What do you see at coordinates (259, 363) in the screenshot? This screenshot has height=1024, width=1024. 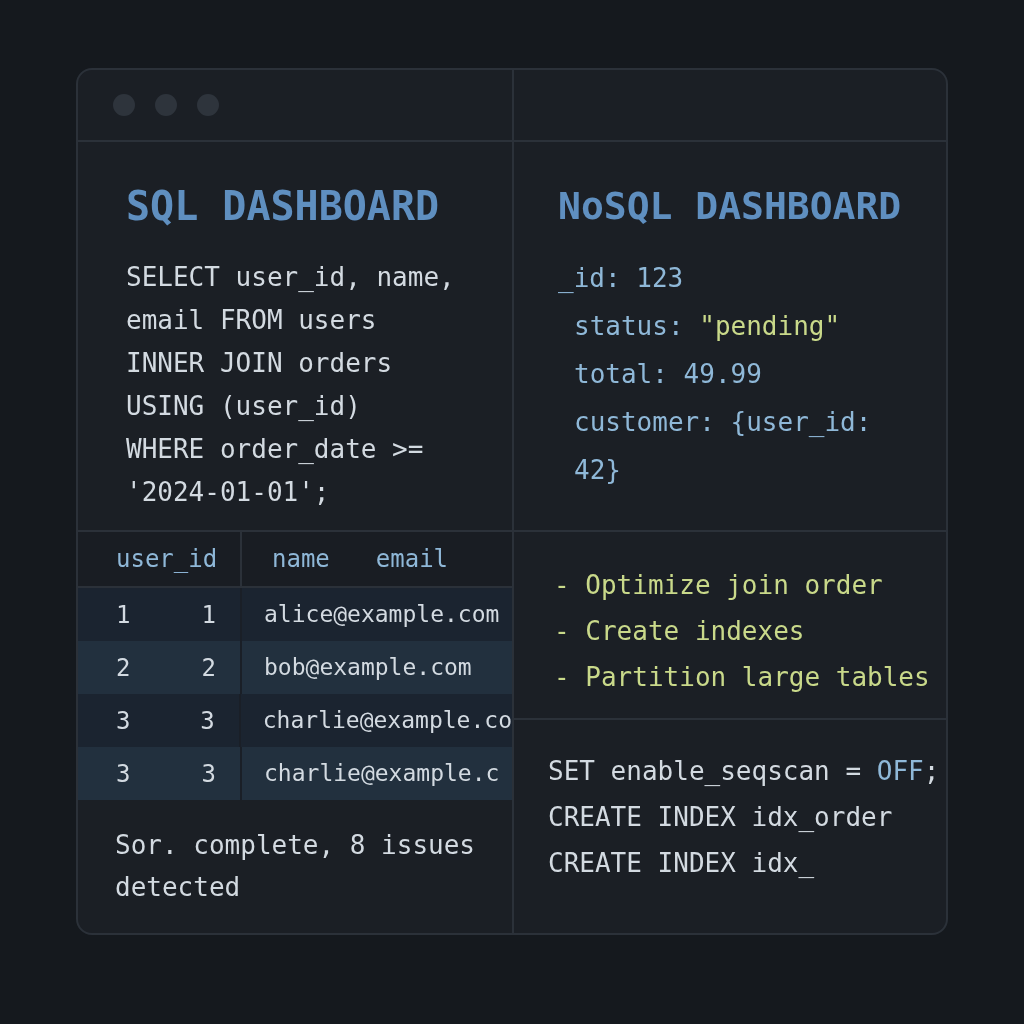 I see `code-line: INNER JOIN orders` at bounding box center [259, 363].